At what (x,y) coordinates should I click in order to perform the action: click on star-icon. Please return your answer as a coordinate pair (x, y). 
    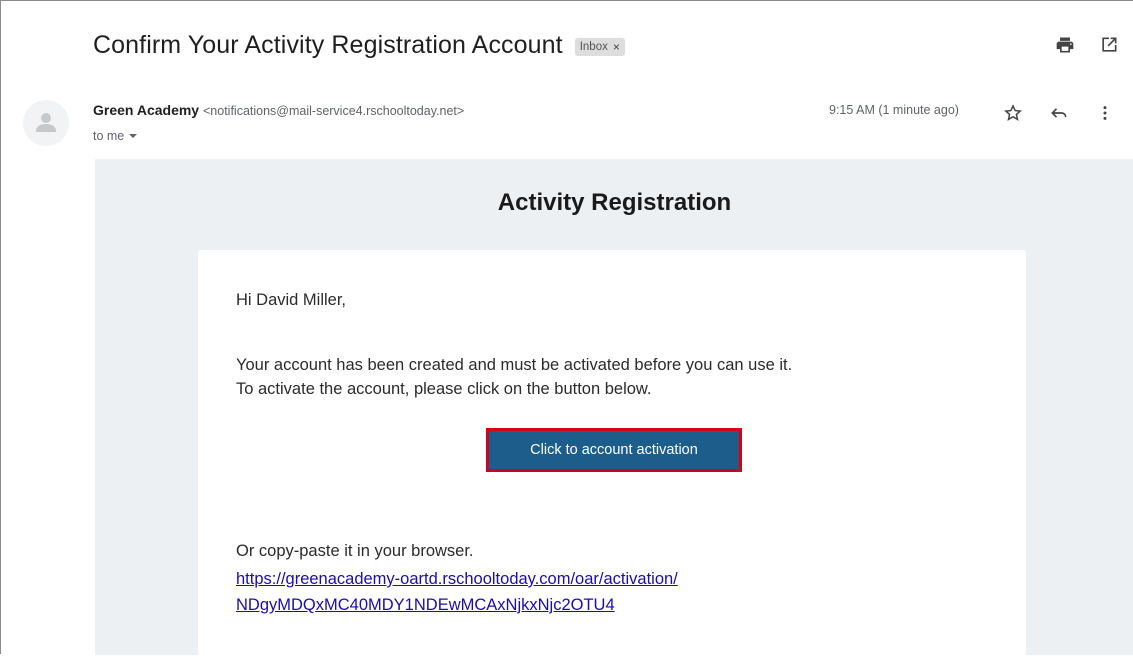
    Looking at the image, I should click on (1013, 113).